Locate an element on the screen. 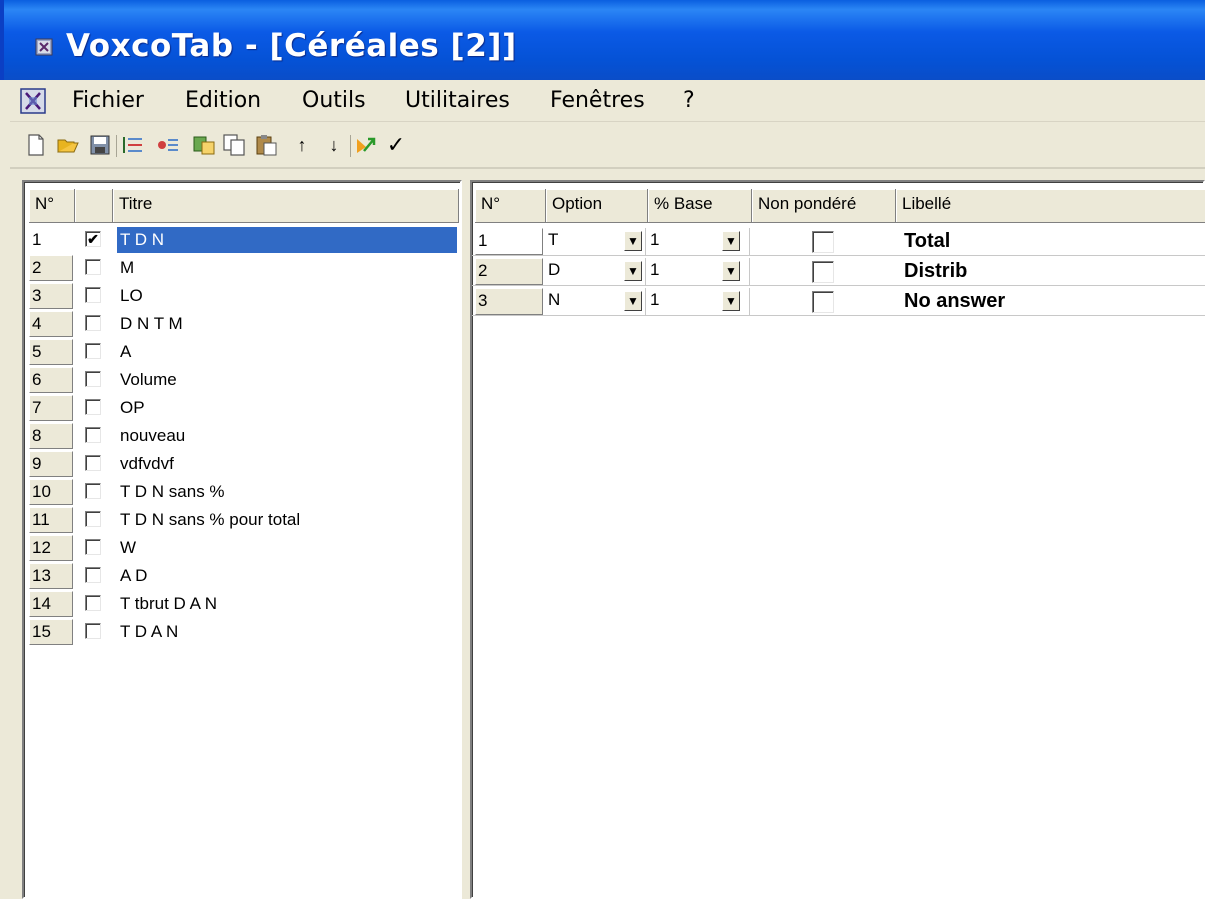  menu-help: ? is located at coordinates (689, 100).